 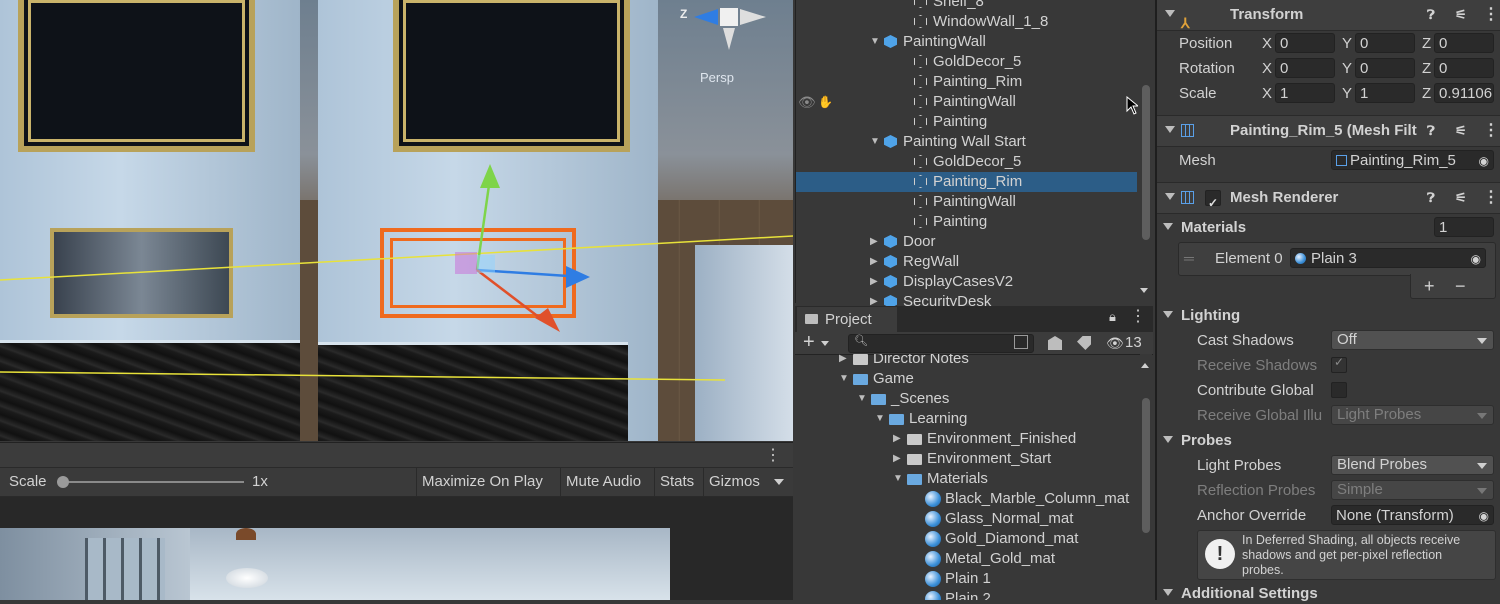 I want to click on hierarchy-item: PaintingWall, so click(x=966, y=202).